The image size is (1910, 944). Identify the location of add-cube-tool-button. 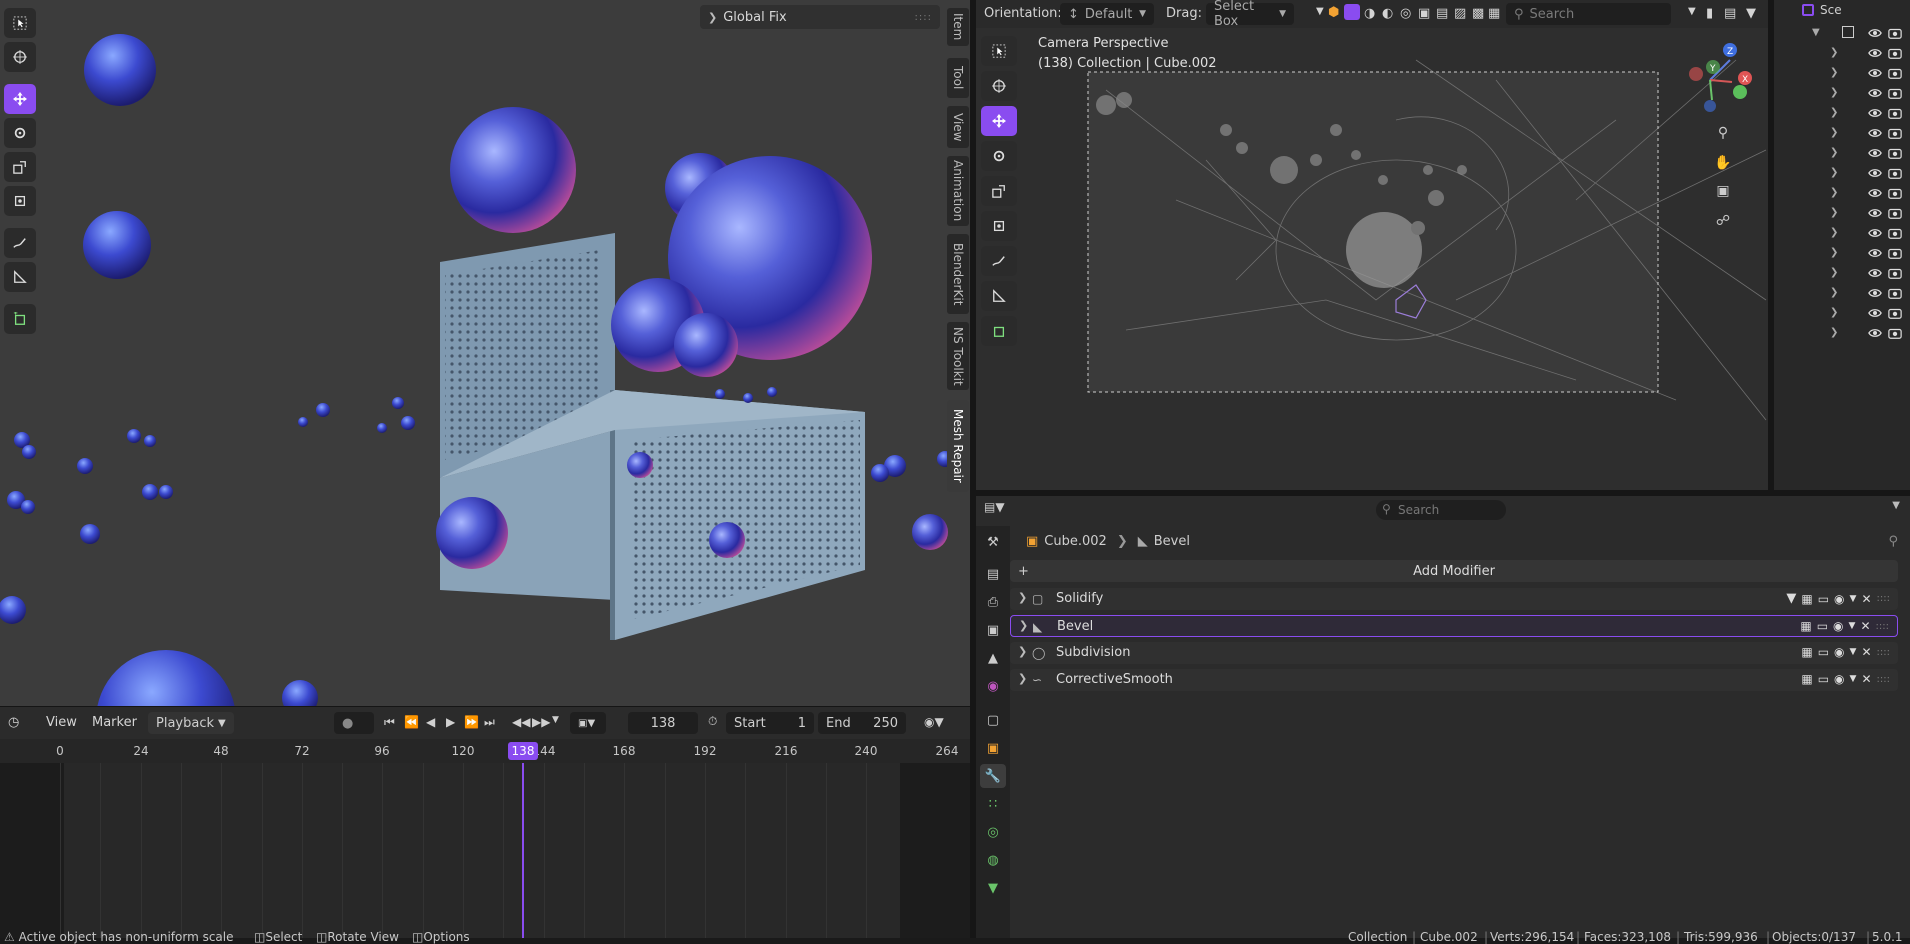
(20, 319).